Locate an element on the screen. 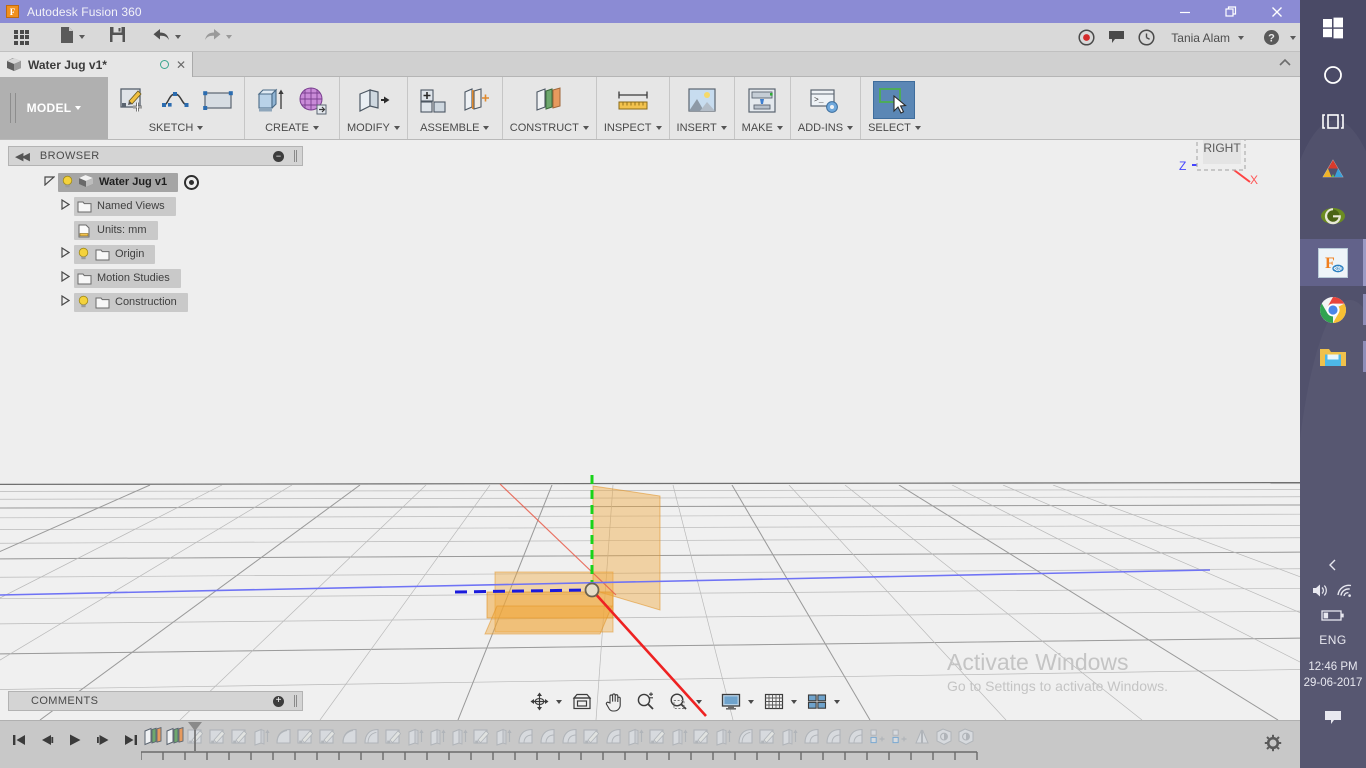 Image resolution: width=1366 pixels, height=768 pixels. panel-modify-label: MODIFY is located at coordinates (373, 128).